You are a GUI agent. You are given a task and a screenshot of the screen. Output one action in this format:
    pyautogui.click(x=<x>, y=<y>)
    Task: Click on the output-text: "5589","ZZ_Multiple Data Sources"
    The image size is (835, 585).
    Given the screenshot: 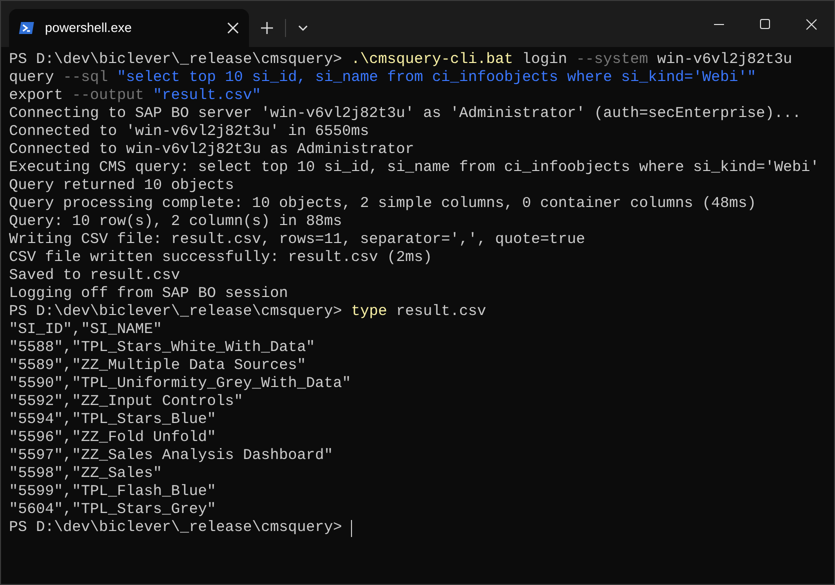 What is the action you would take?
    pyautogui.click(x=157, y=366)
    